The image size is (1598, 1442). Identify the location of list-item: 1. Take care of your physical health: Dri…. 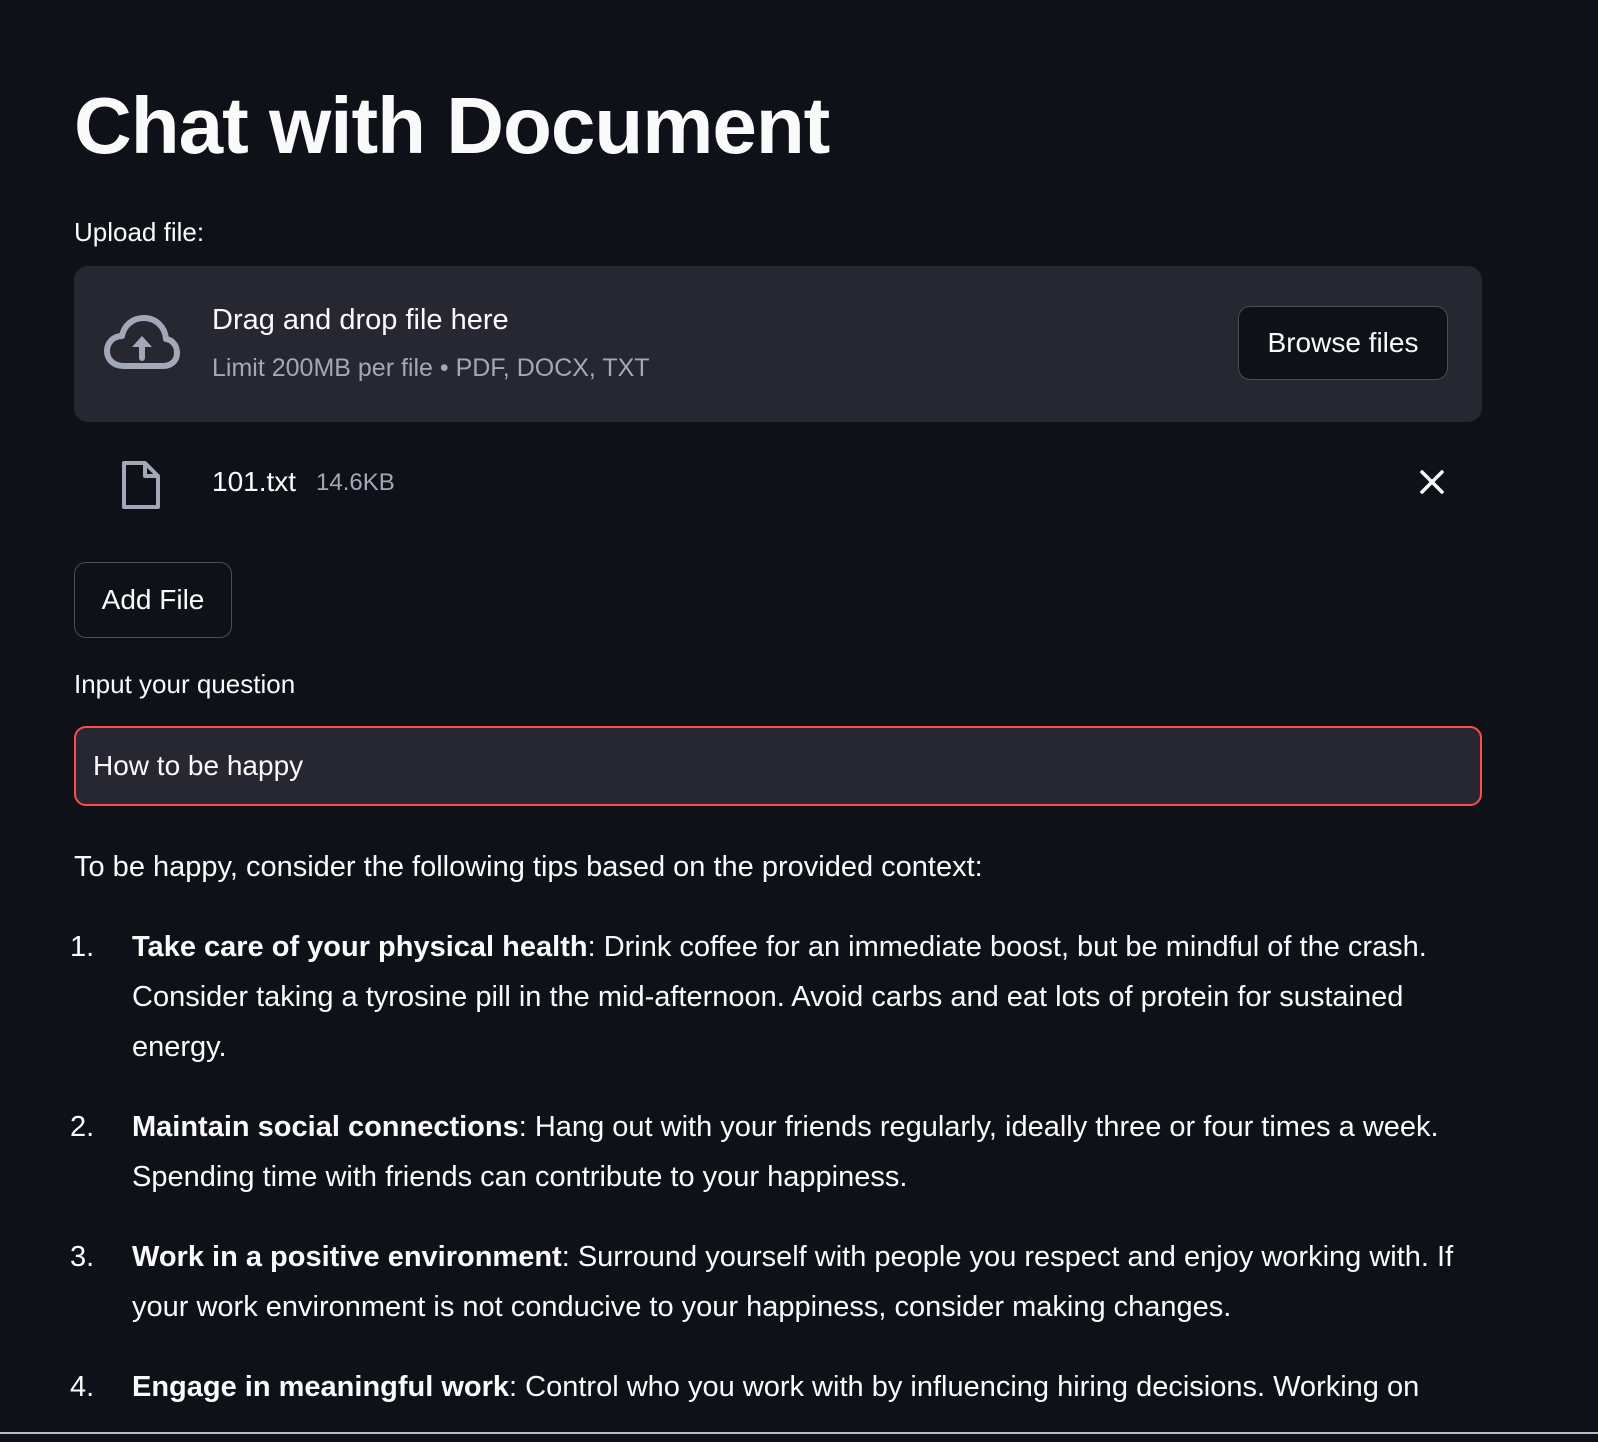
(776, 997).